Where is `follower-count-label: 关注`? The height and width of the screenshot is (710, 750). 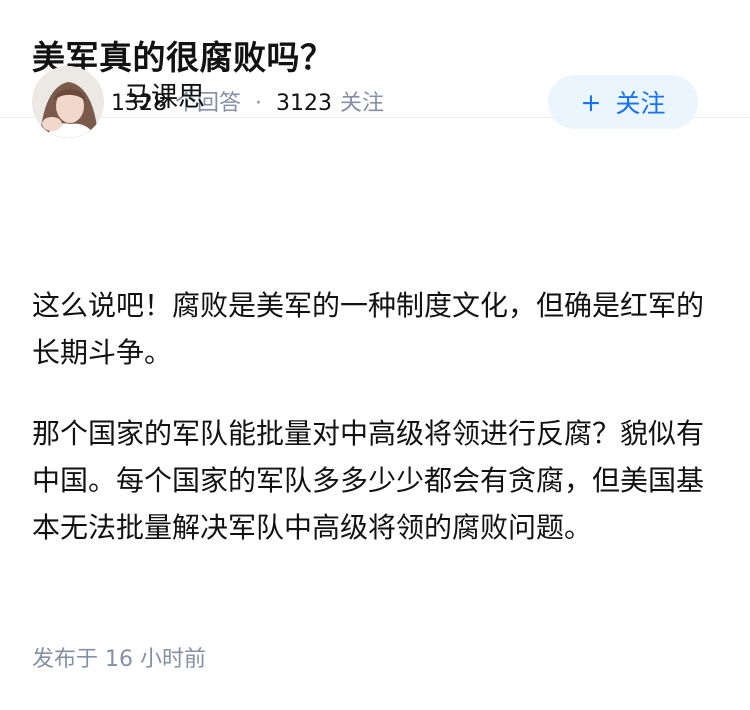 follower-count-label: 关注 is located at coordinates (362, 103).